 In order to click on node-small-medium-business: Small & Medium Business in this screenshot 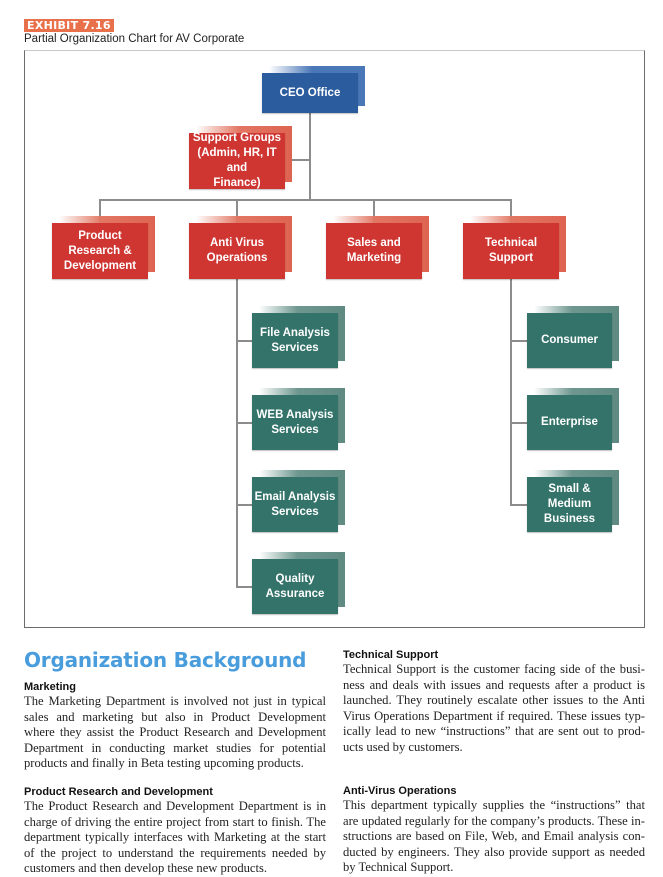, I will do `click(573, 501)`.